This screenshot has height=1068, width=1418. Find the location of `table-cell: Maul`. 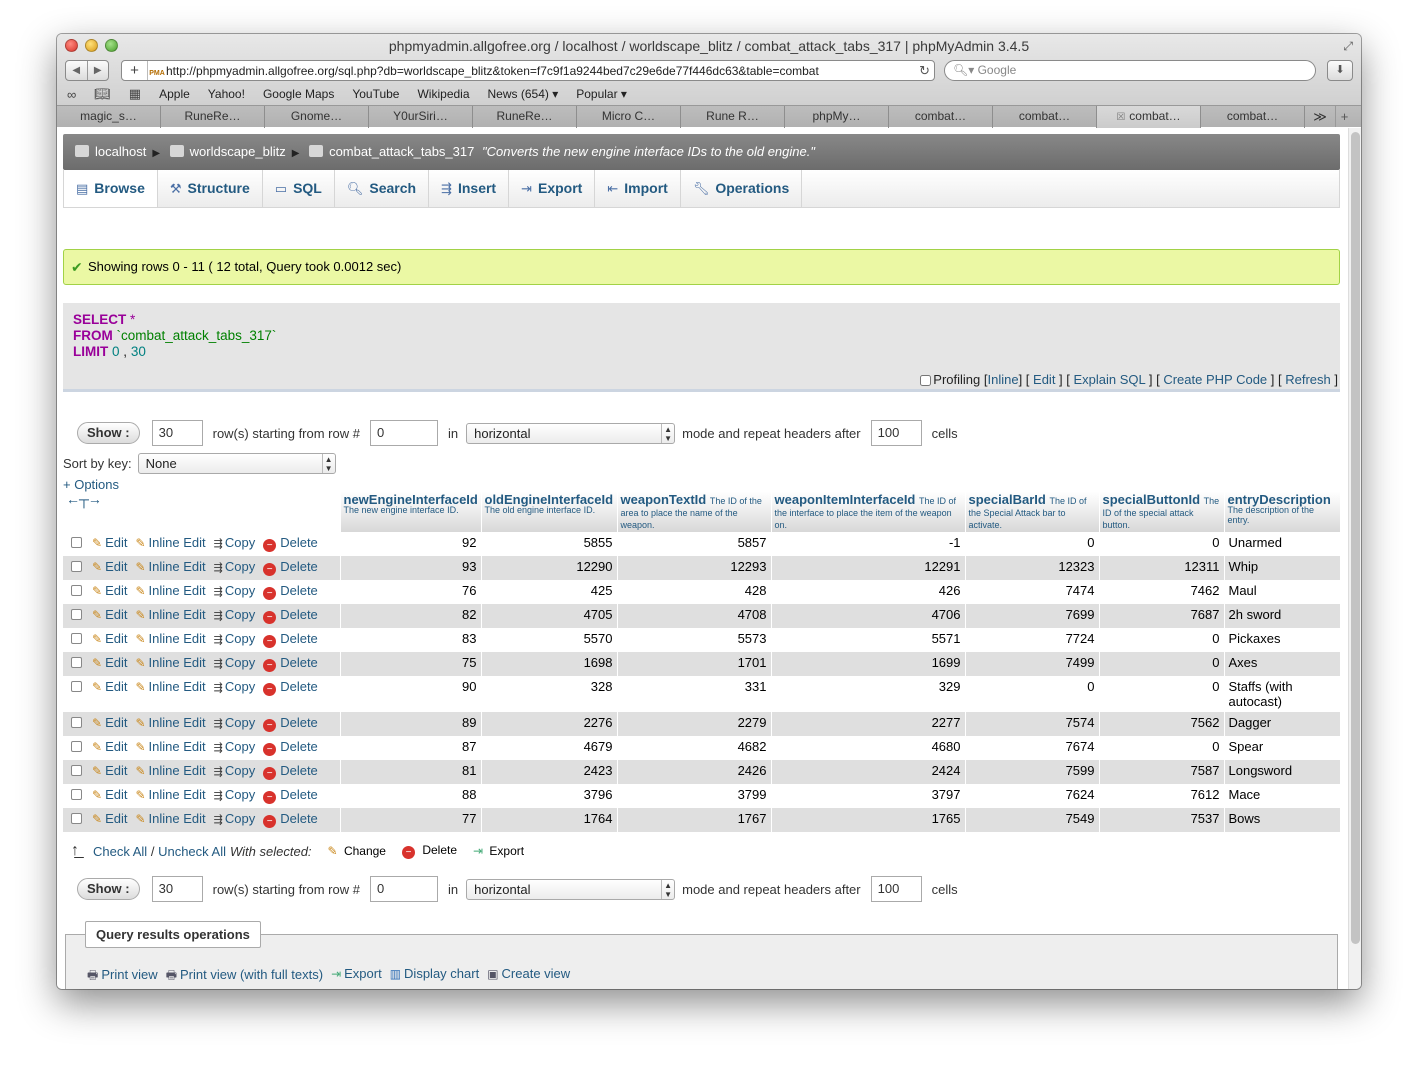

table-cell: Maul is located at coordinates (1282, 592).